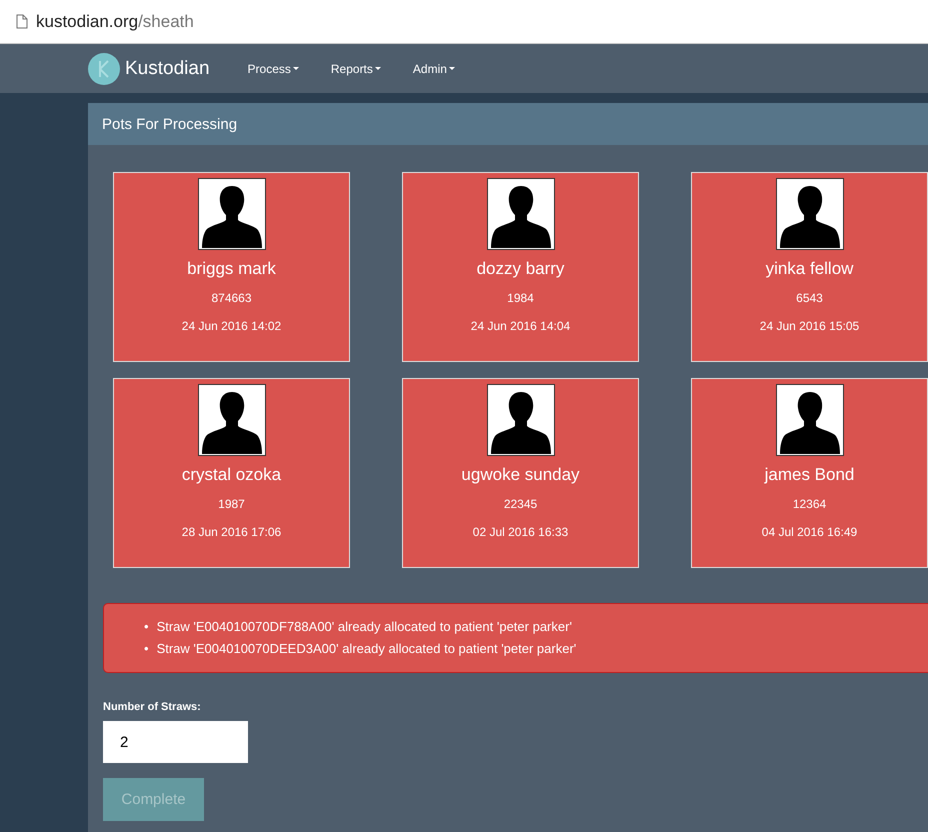 The height and width of the screenshot is (832, 928). Describe the element at coordinates (115, 22) in the screenshot. I see `url-text: kustodian.org/sheath` at that location.